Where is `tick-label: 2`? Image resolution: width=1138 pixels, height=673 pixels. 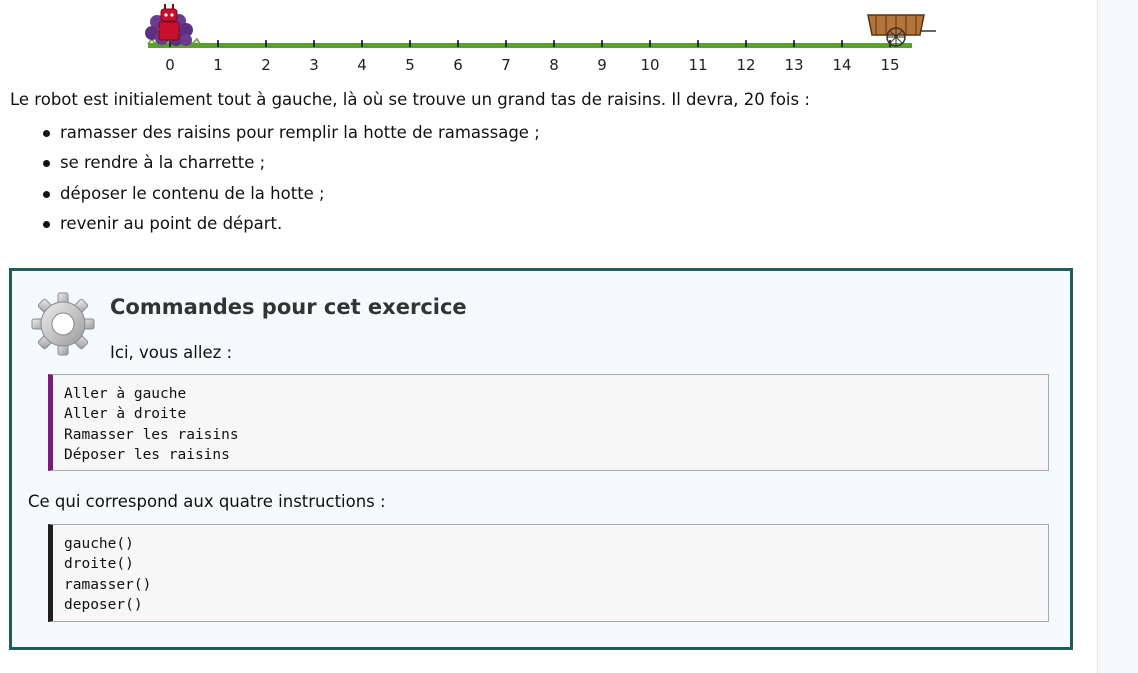
tick-label: 2 is located at coordinates (266, 65).